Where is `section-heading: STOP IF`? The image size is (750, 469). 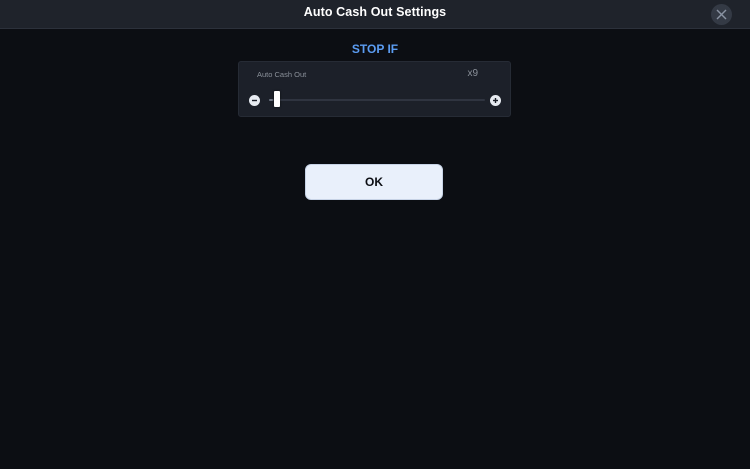 section-heading: STOP IF is located at coordinates (375, 49).